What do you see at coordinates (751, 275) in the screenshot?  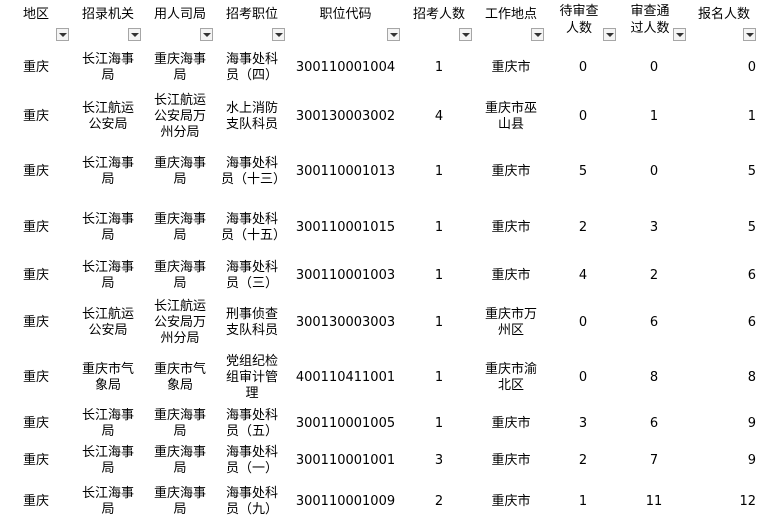 I see `cell-applicants: 6` at bounding box center [751, 275].